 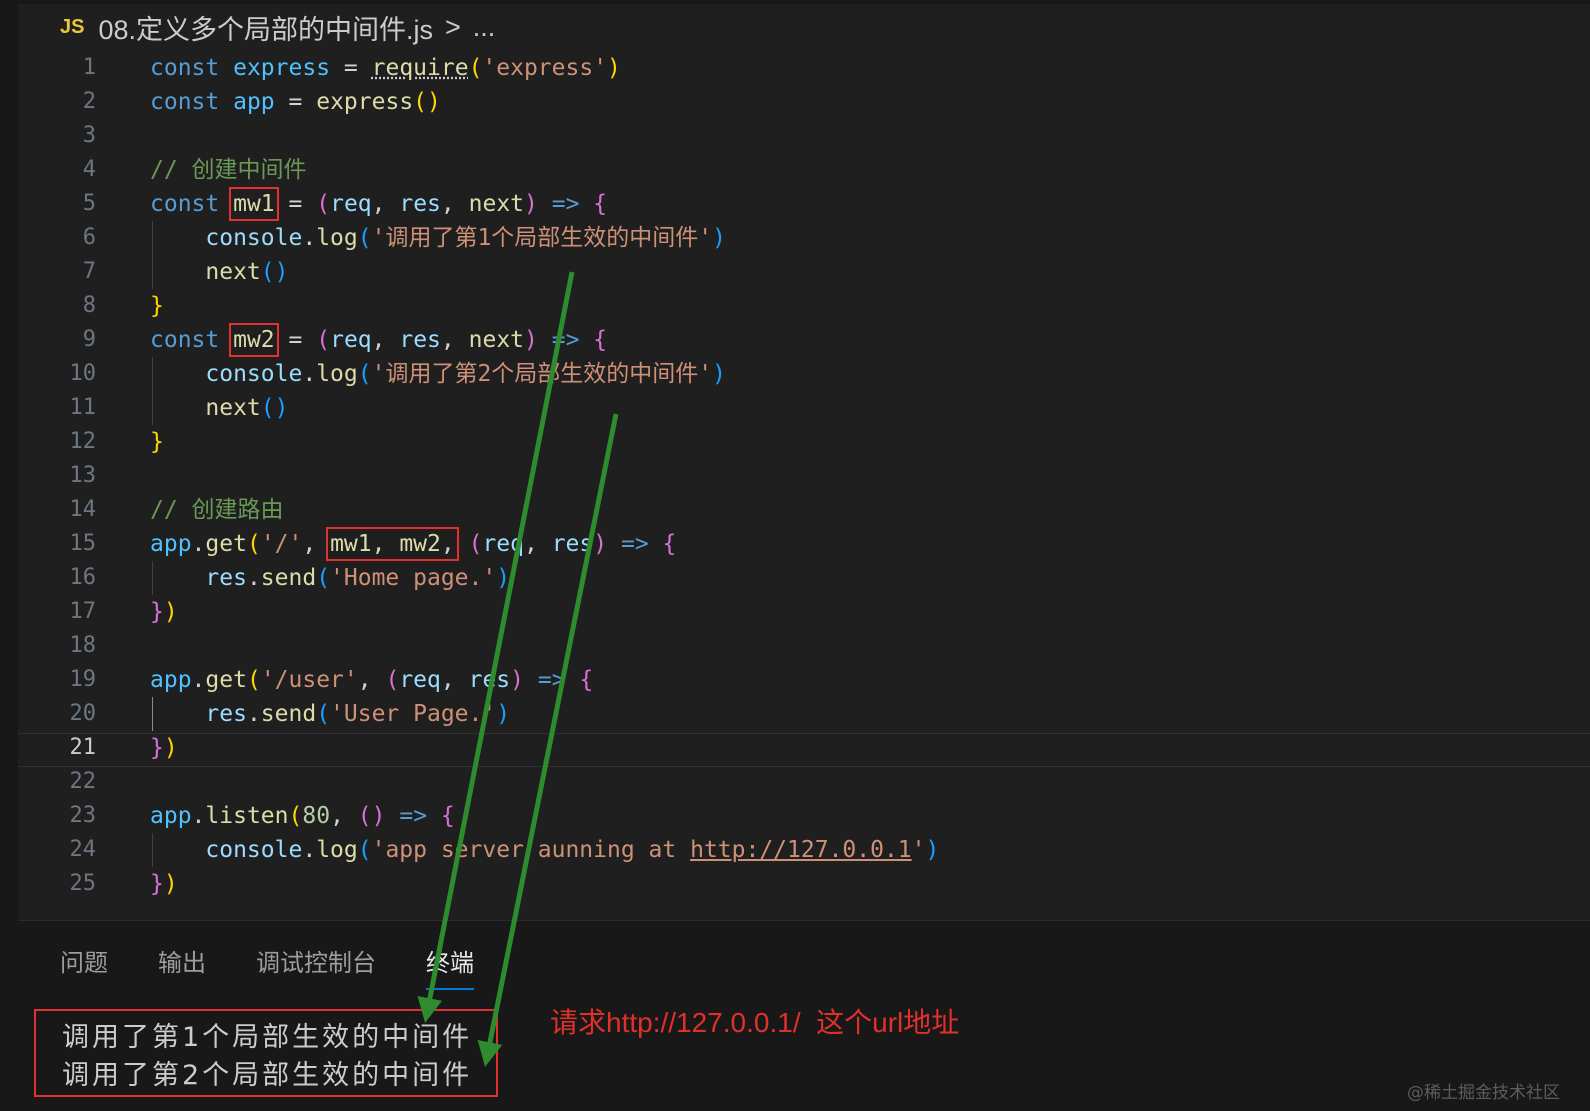 I want to click on watermark: @稀土掘金技术社区, so click(x=1483, y=1093).